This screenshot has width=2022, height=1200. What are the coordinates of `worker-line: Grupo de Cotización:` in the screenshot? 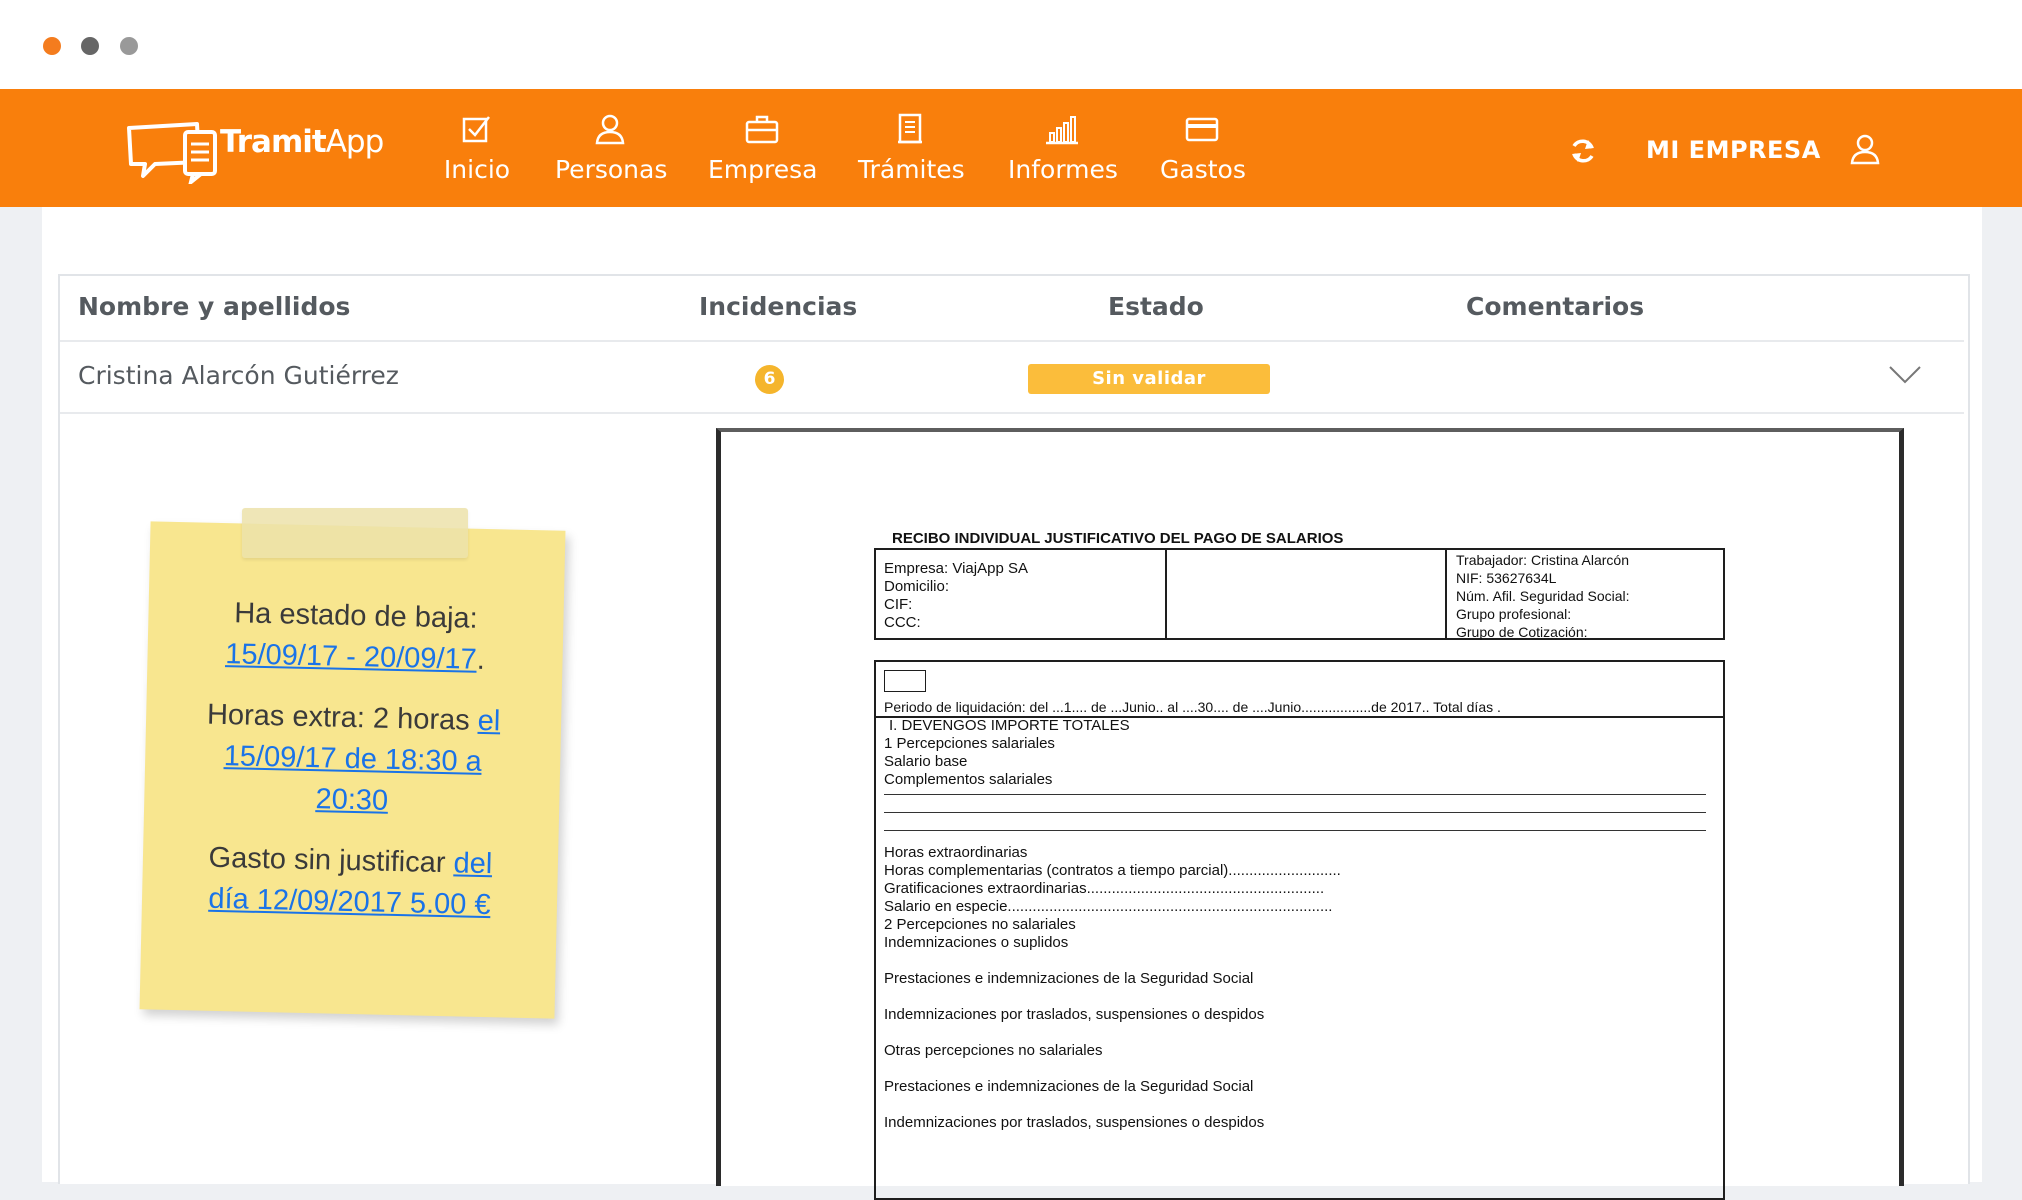 It's located at (1522, 632).